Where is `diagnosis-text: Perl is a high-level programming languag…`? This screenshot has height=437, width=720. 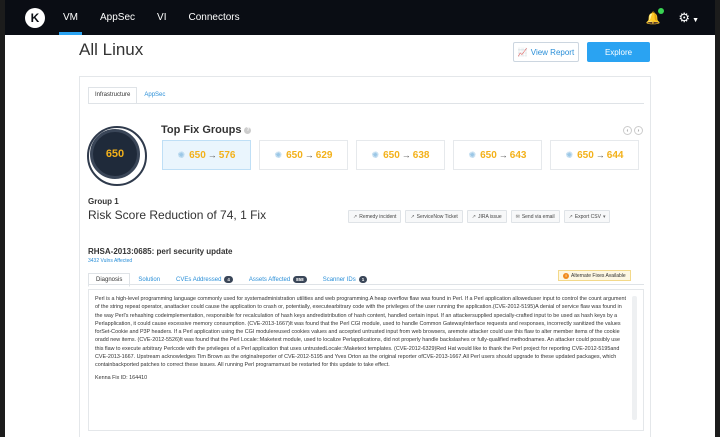 diagnosis-text: Perl is a high-level programming languag… is located at coordinates (360, 332).